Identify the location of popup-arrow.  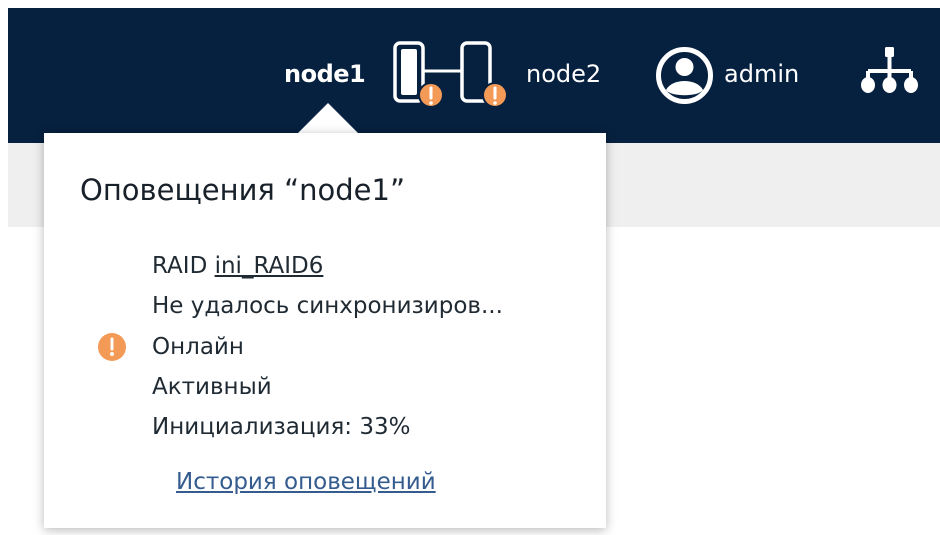
(328, 119).